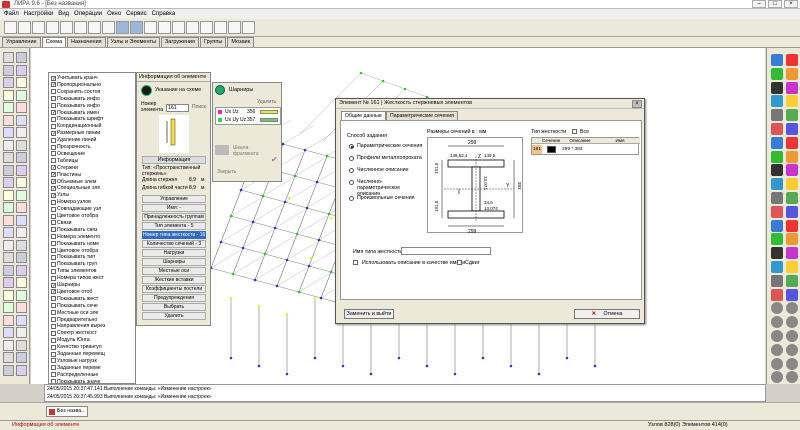 The height and width of the screenshot is (430, 800). Describe the element at coordinates (759, 4) in the screenshot. I see `minimize-button: –` at that location.